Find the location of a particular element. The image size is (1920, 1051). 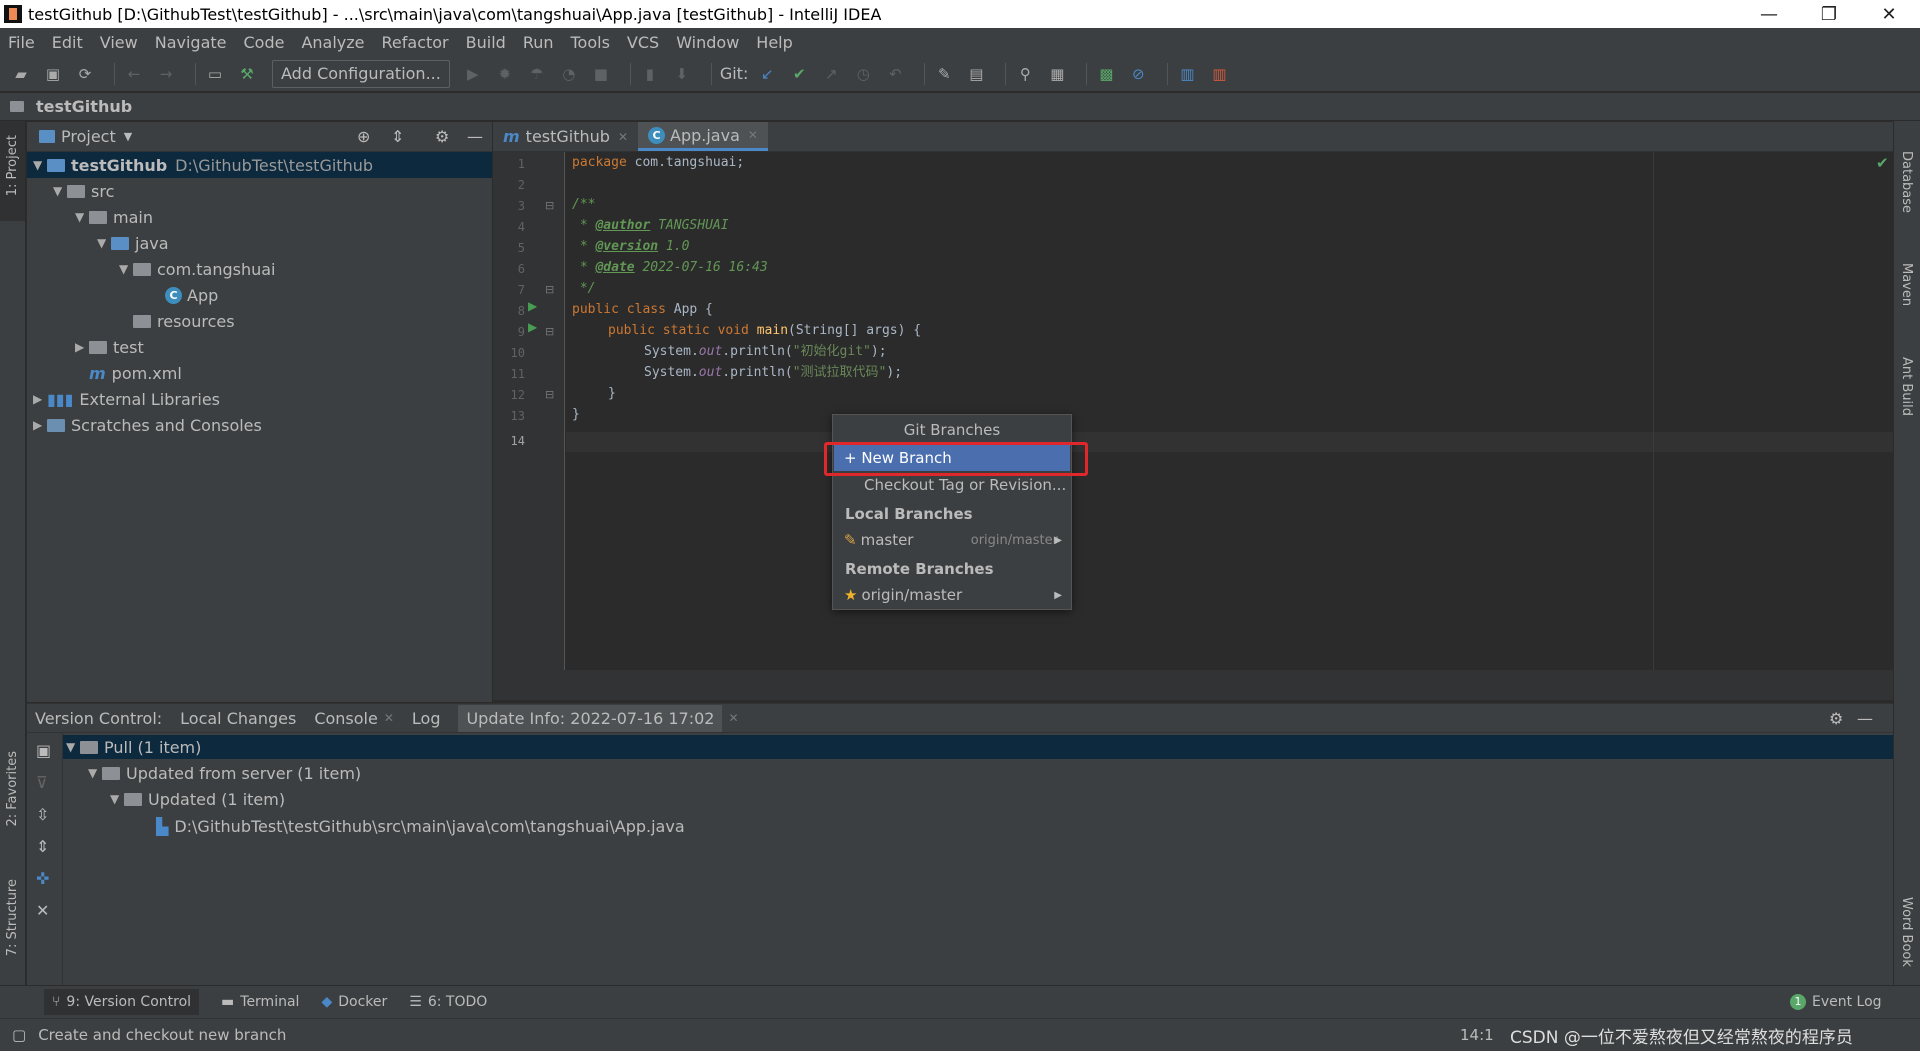

remote-branch-origin-master: ★ origin/master ▶ is located at coordinates (952, 595).